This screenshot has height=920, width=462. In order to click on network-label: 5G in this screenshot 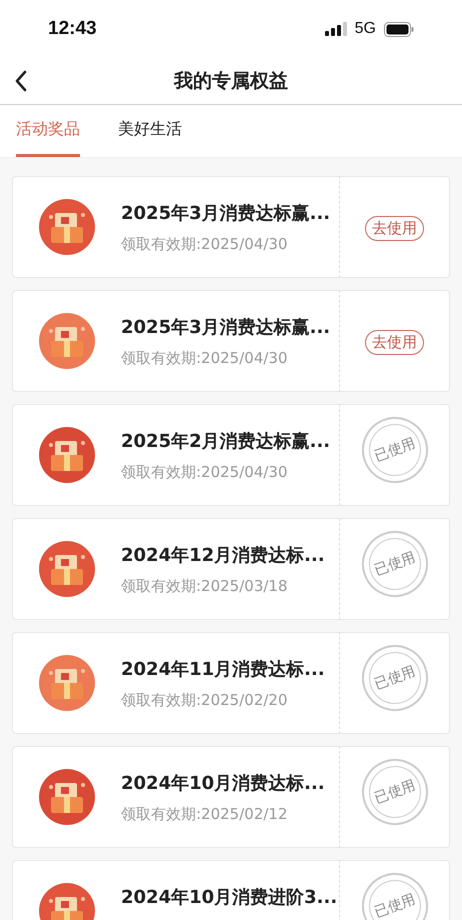, I will do `click(365, 29)`.